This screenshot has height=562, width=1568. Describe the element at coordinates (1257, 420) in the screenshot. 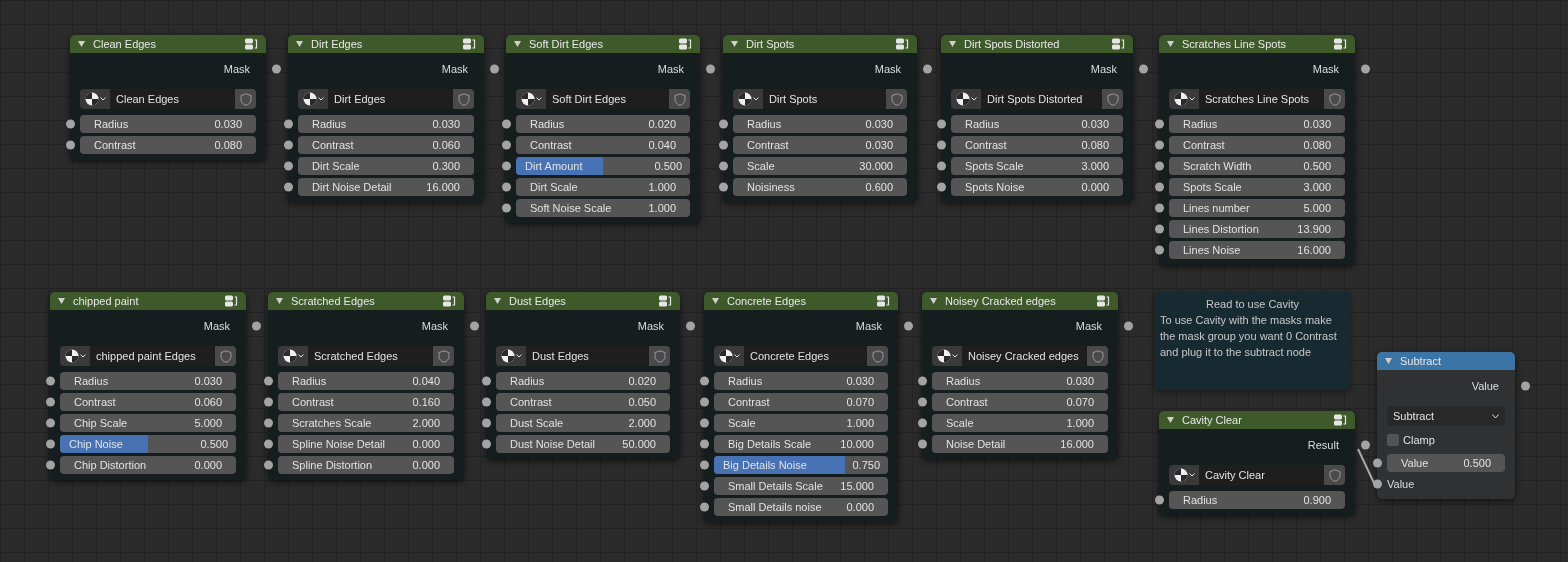

I see `node-header: Cavity Clear` at that location.